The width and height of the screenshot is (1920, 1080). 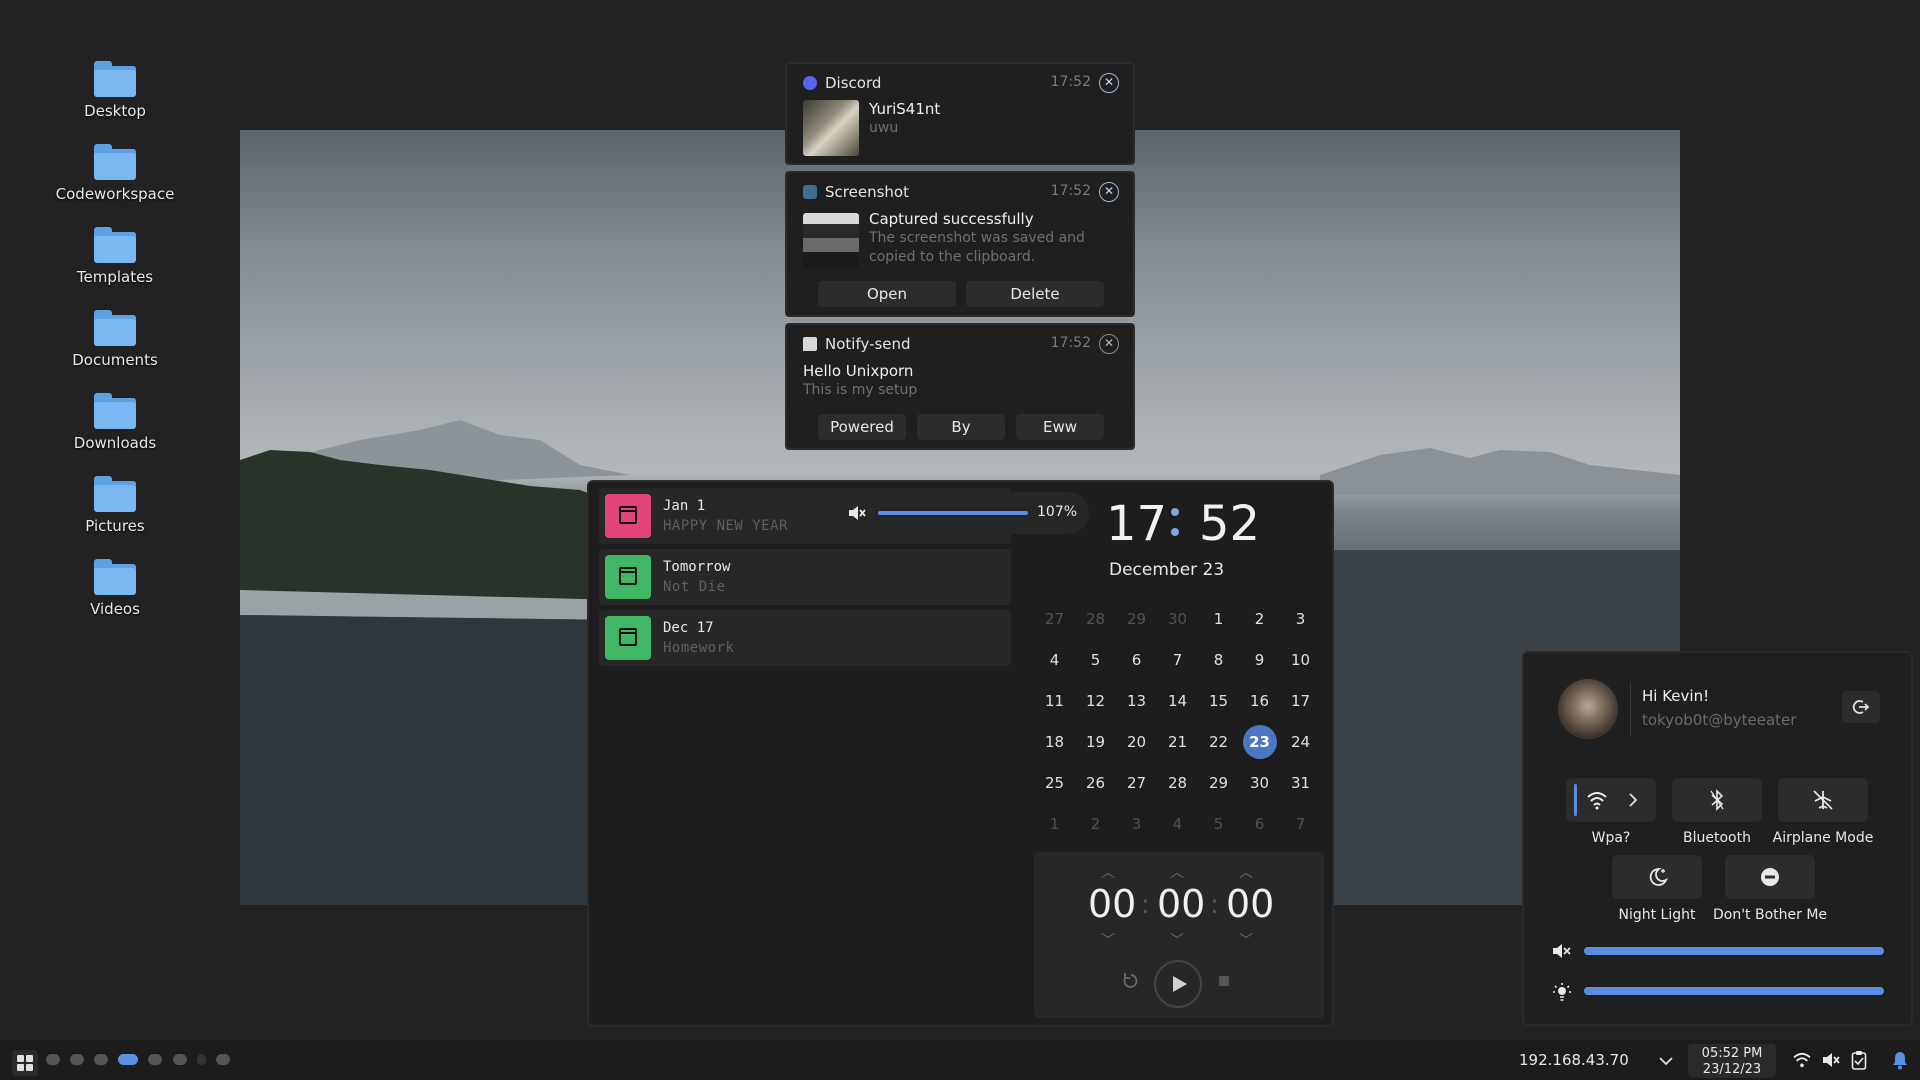 What do you see at coordinates (1823, 800) in the screenshot?
I see `airplane-toggle` at bounding box center [1823, 800].